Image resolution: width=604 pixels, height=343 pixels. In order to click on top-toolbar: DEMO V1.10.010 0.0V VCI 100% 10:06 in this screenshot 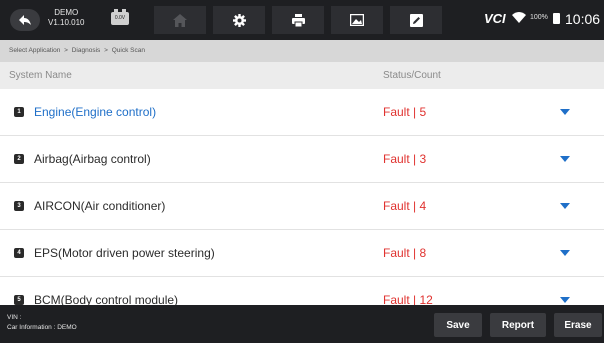, I will do `click(302, 20)`.